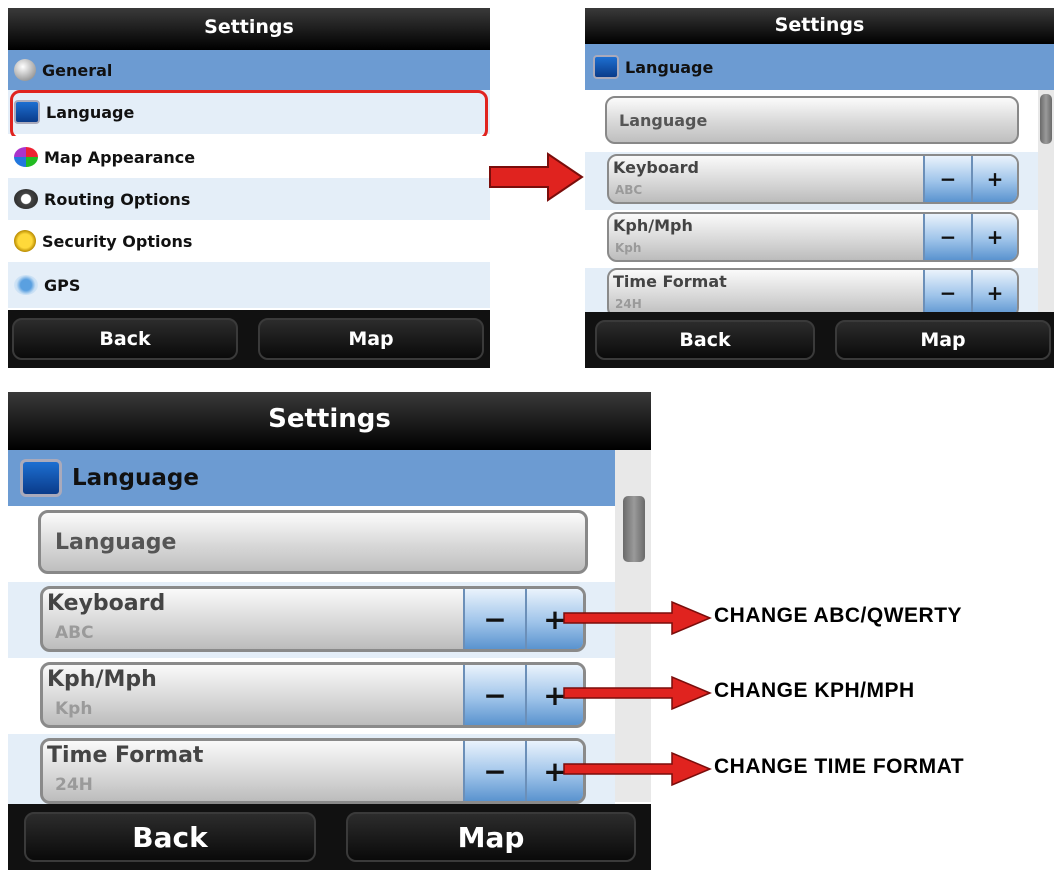 The width and height of the screenshot is (1054, 870). I want to click on gps-icon, so click(26, 285).